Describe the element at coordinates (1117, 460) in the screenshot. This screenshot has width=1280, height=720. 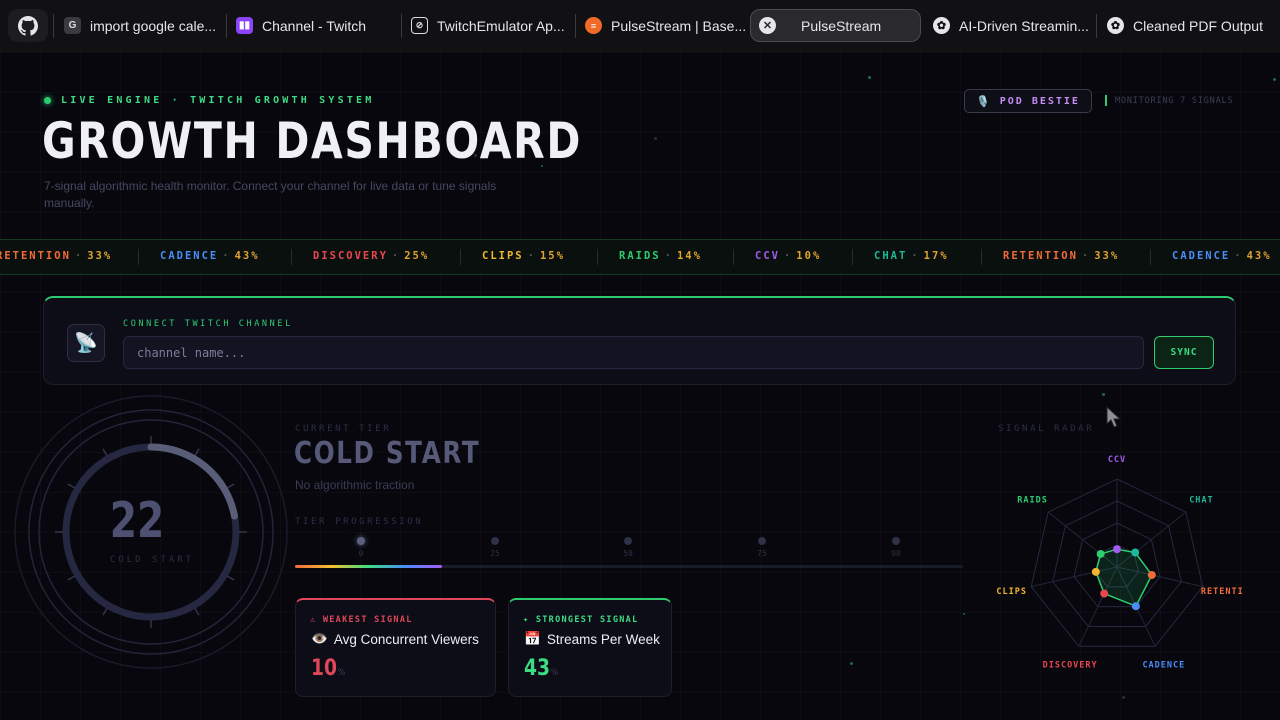
I see `radar-axis-label: CCV` at that location.